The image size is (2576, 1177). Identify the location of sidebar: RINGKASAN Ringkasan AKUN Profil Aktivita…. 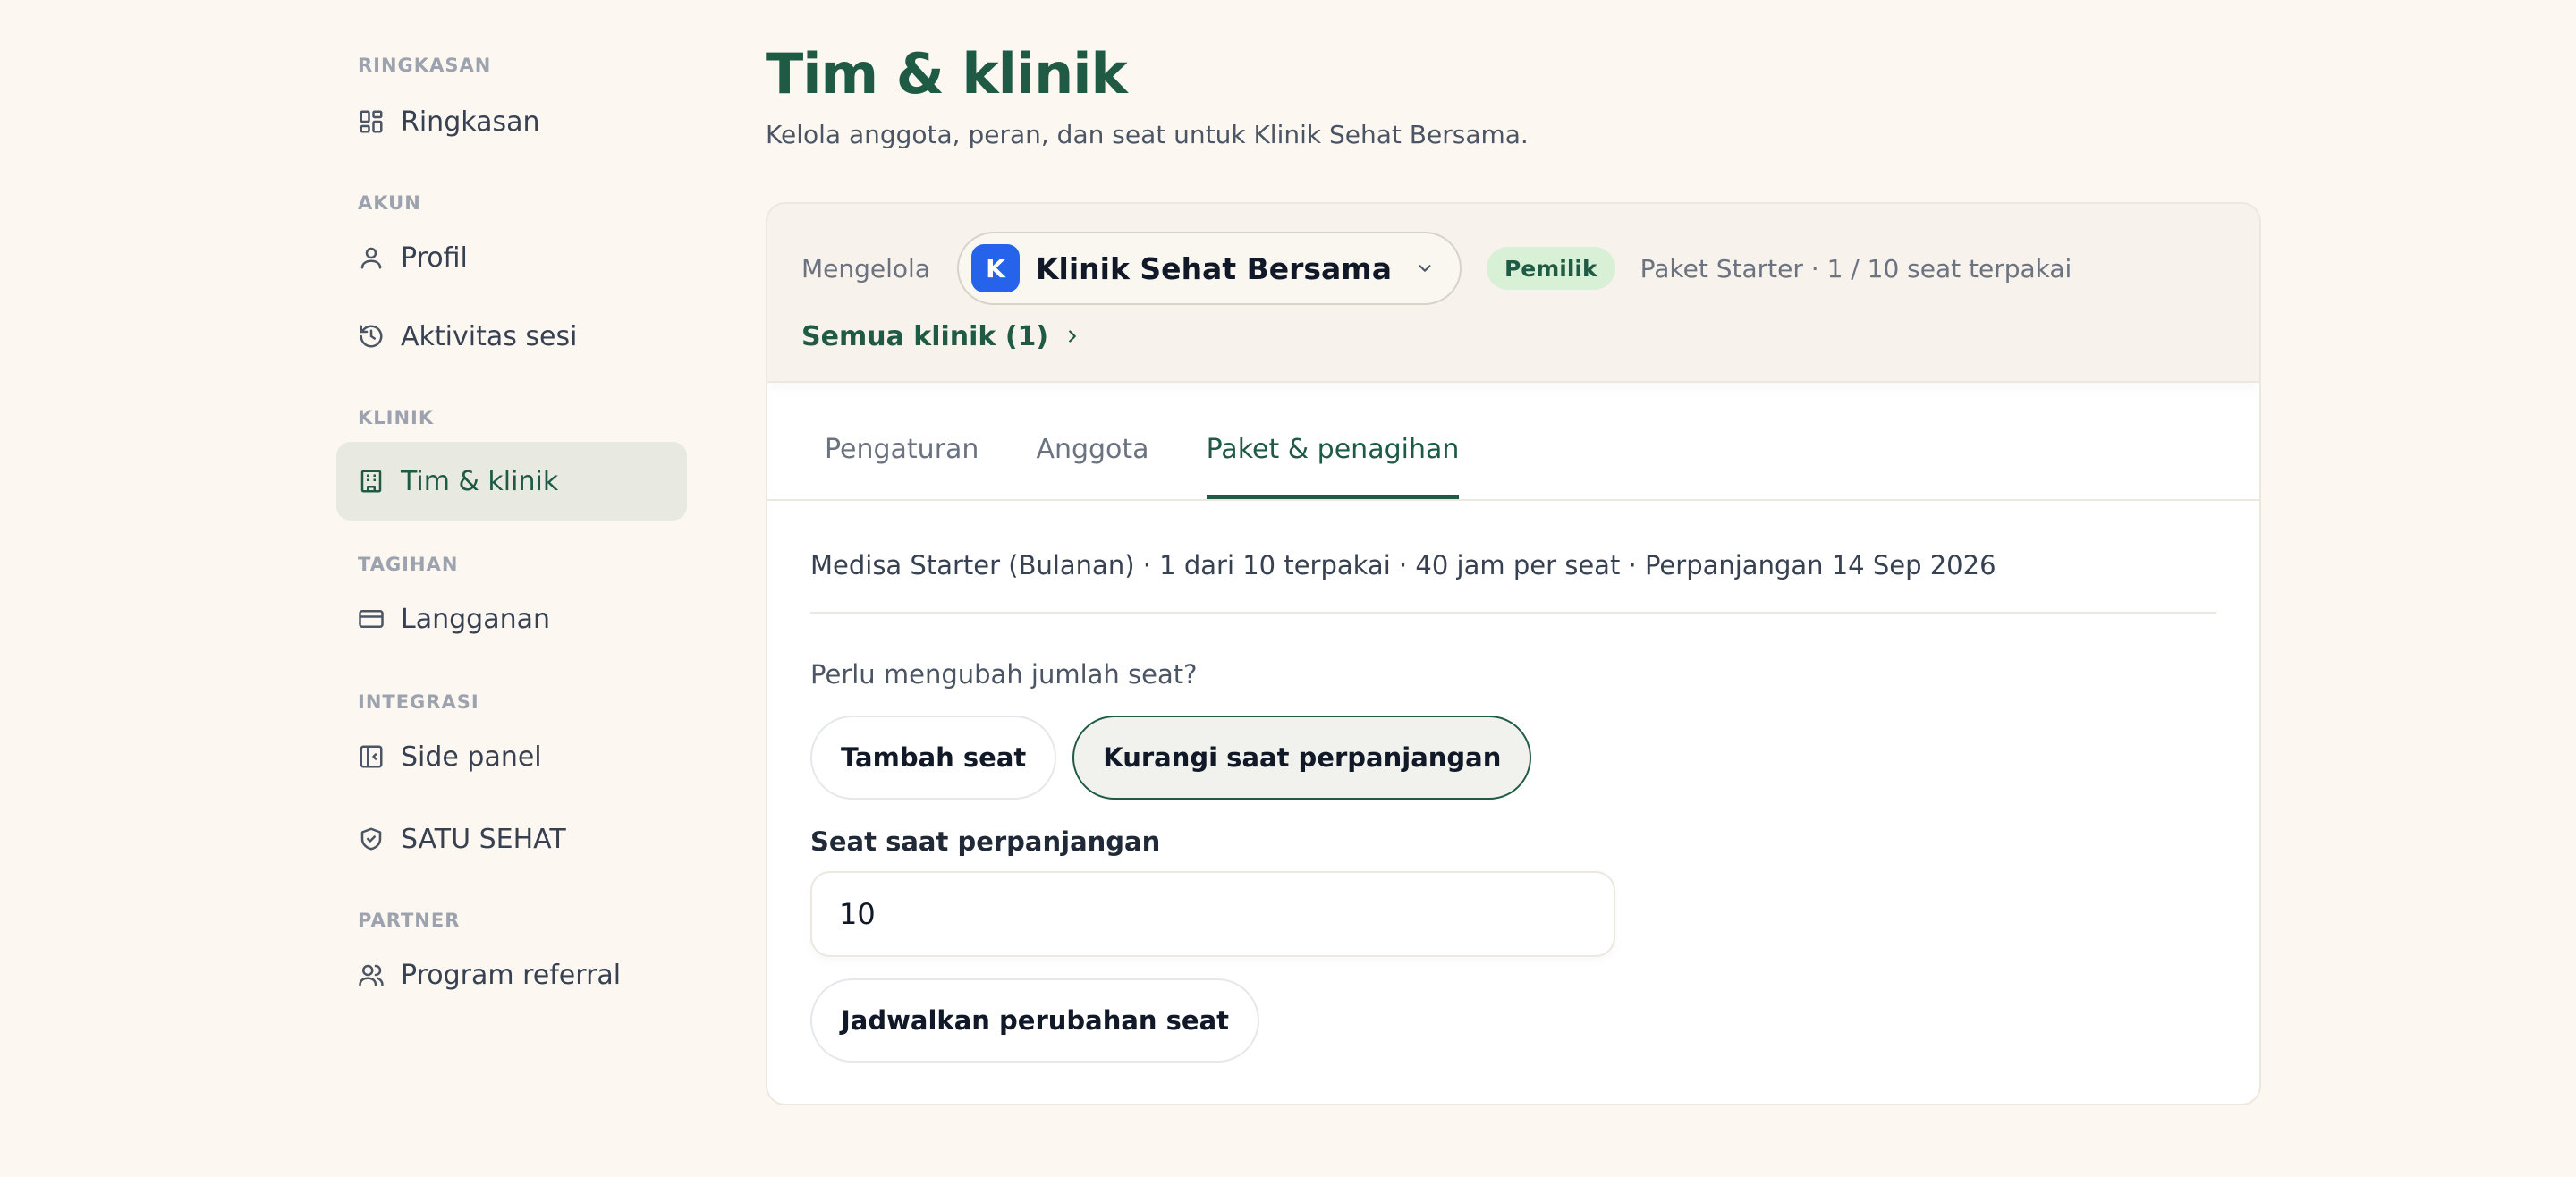
(511, 534).